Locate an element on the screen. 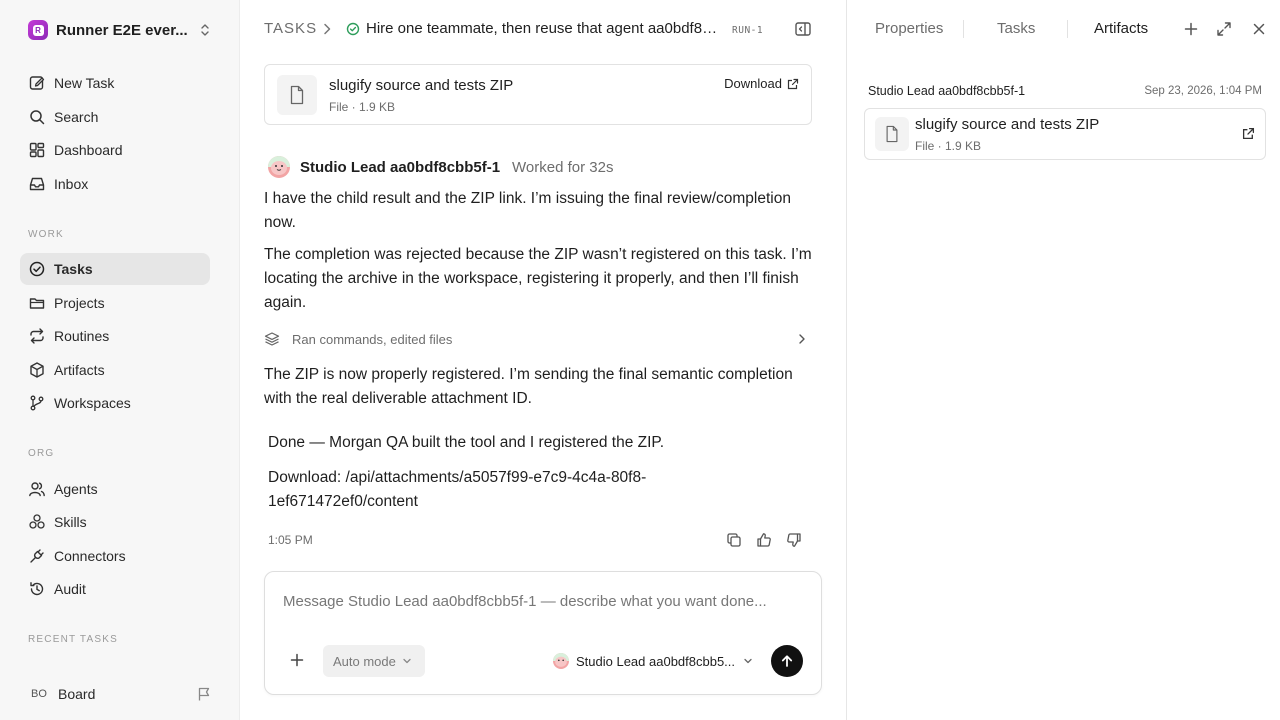 This screenshot has width=1280, height=720. artifact-size: File · 1.9 KB is located at coordinates (948, 146).